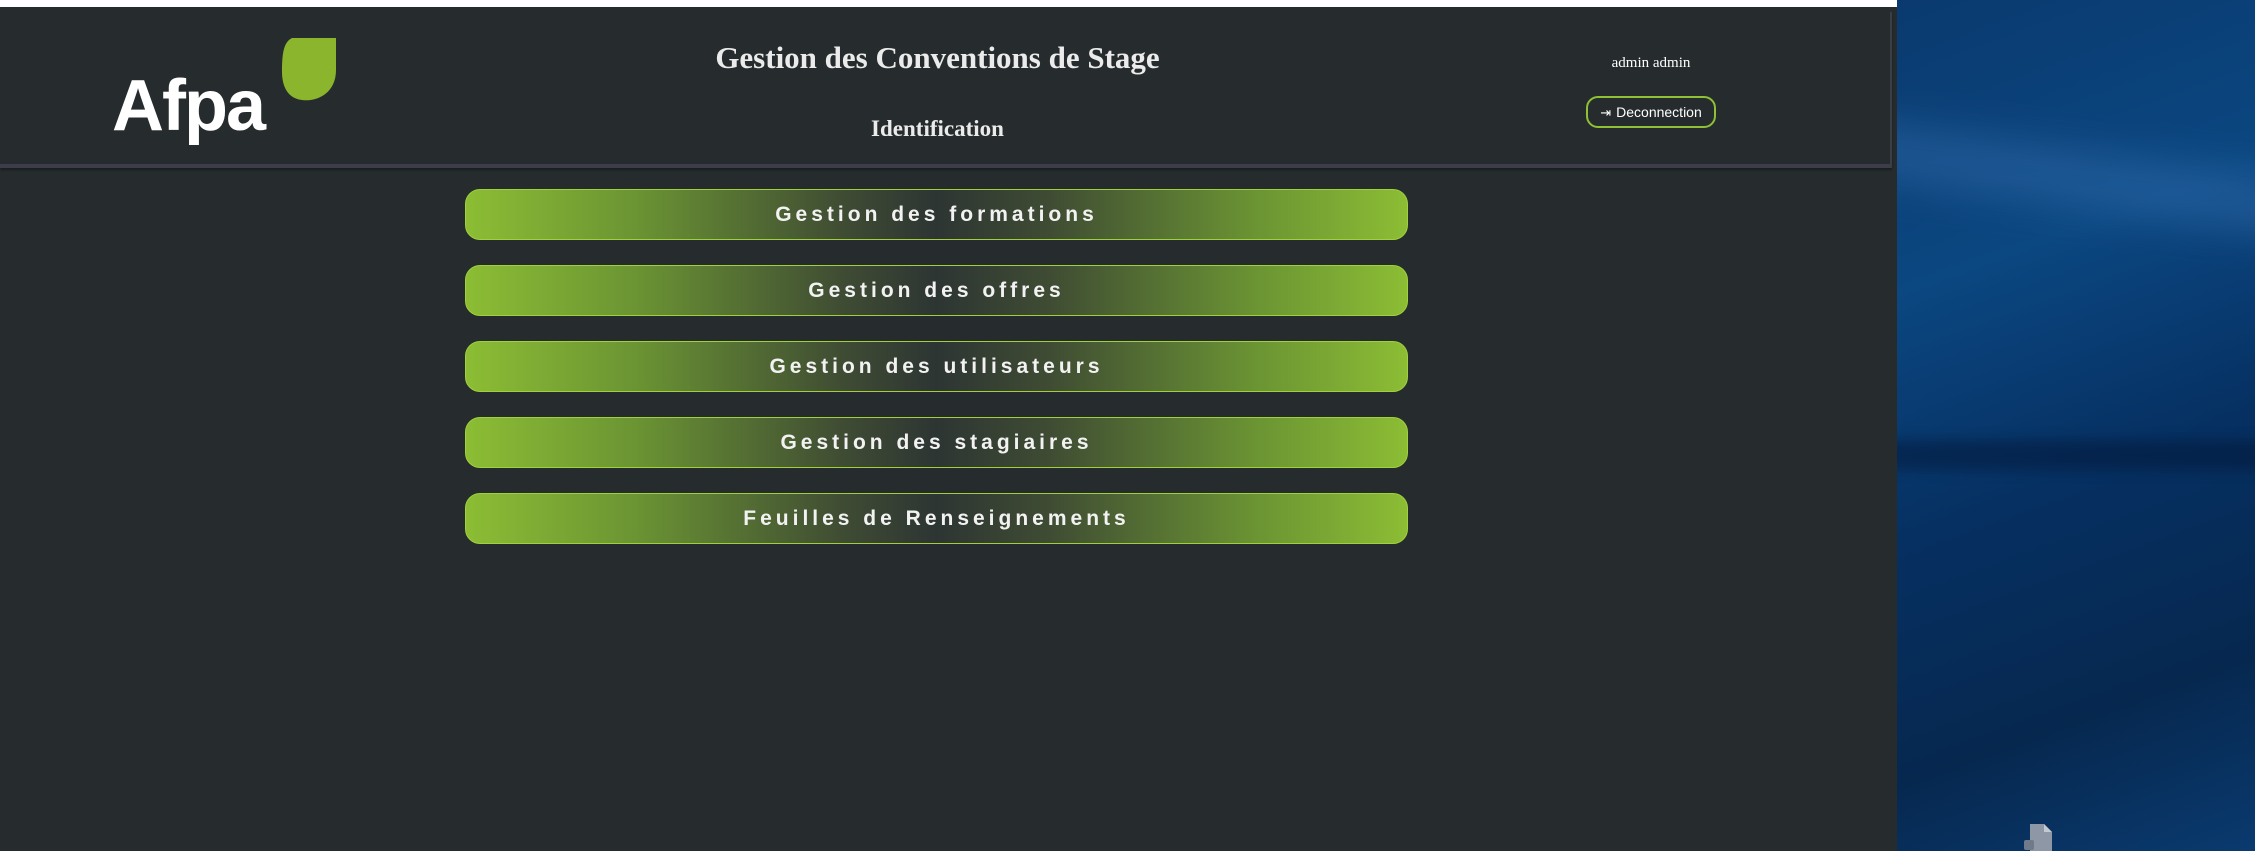 The height and width of the screenshot is (851, 2255). I want to click on desktop-light-beam, so click(2076, 180).